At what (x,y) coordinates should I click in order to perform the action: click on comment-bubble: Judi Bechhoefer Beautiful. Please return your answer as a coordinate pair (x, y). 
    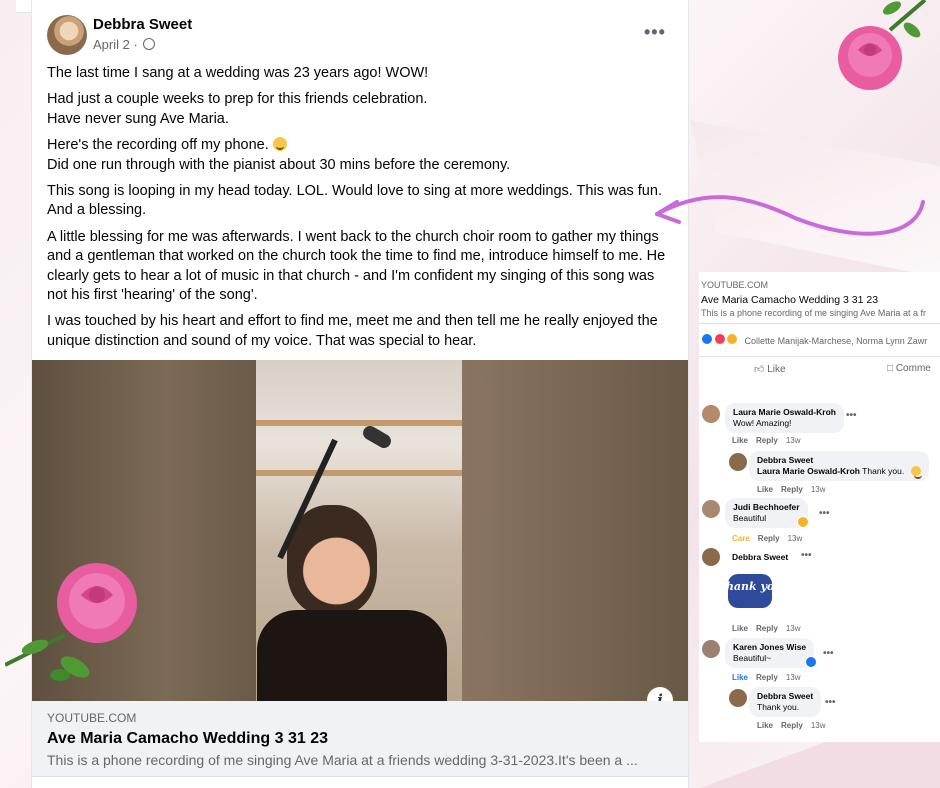
    Looking at the image, I should click on (766, 513).